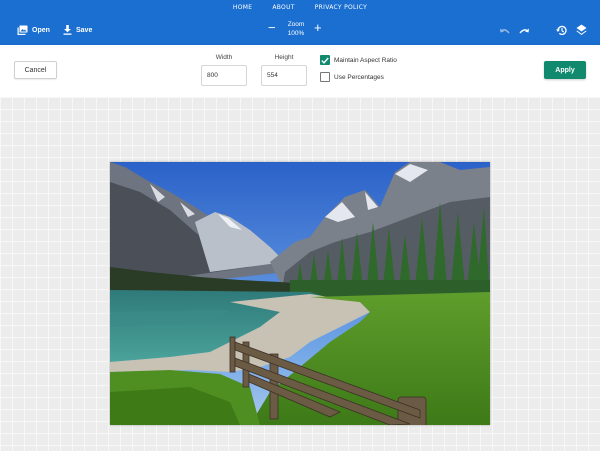  Describe the element at coordinates (561, 30) in the screenshot. I see `history-icon` at that location.